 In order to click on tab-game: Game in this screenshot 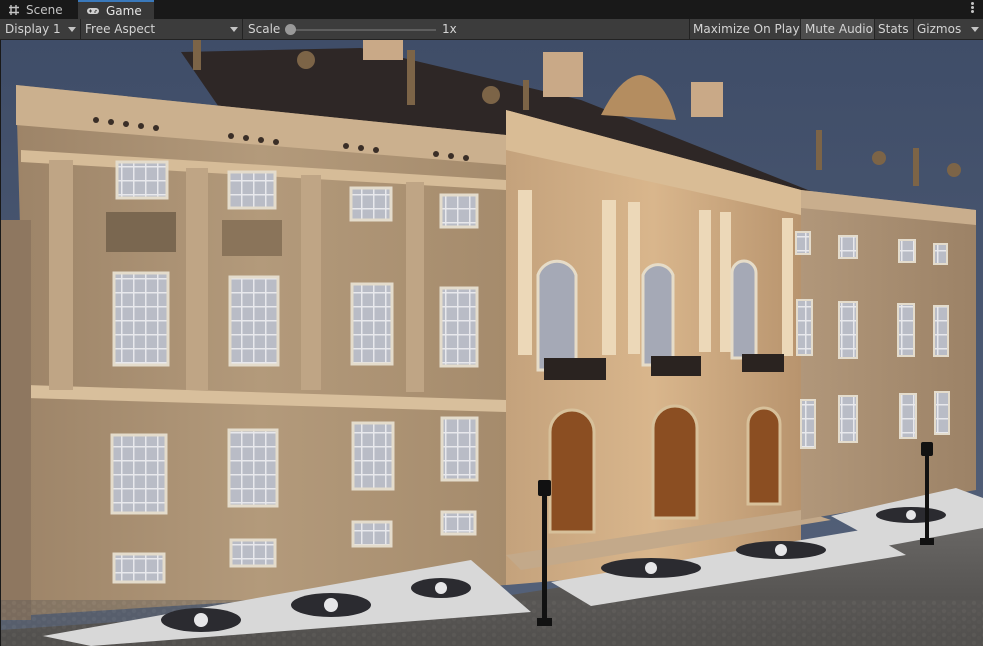, I will do `click(116, 9)`.